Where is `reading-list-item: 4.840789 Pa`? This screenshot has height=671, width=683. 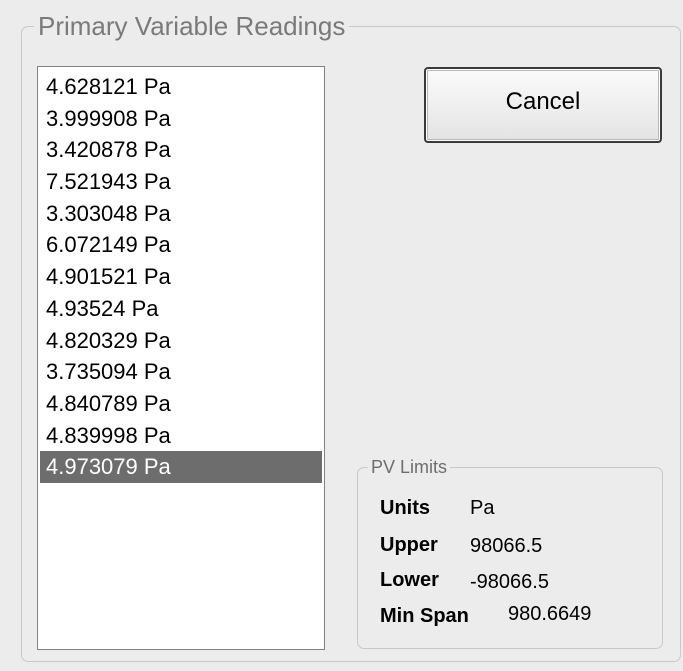 reading-list-item: 4.840789 Pa is located at coordinates (181, 404).